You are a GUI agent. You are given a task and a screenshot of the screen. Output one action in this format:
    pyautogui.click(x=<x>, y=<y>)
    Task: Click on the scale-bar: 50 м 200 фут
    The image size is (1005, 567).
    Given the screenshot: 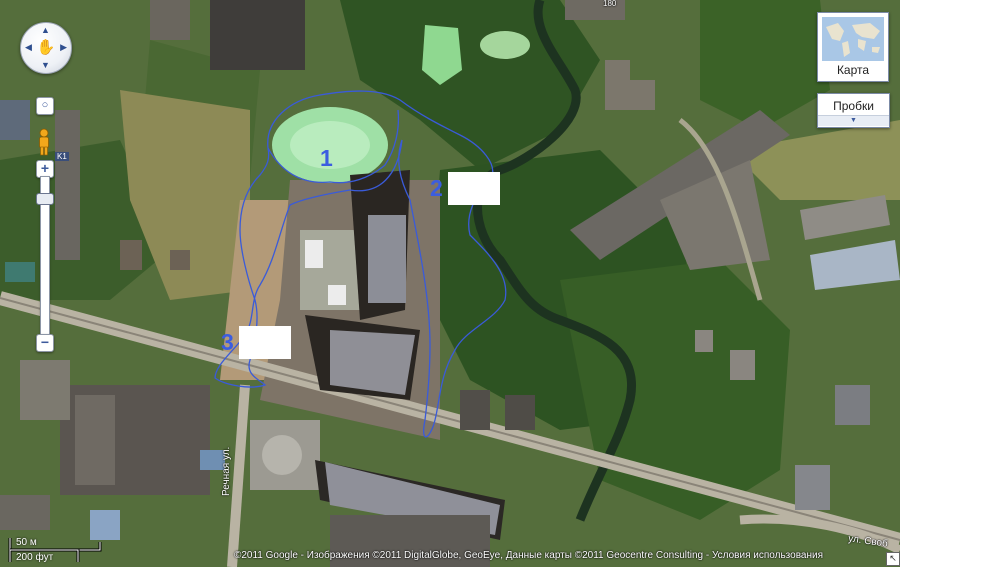 What is the action you would take?
    pyautogui.click(x=56, y=550)
    